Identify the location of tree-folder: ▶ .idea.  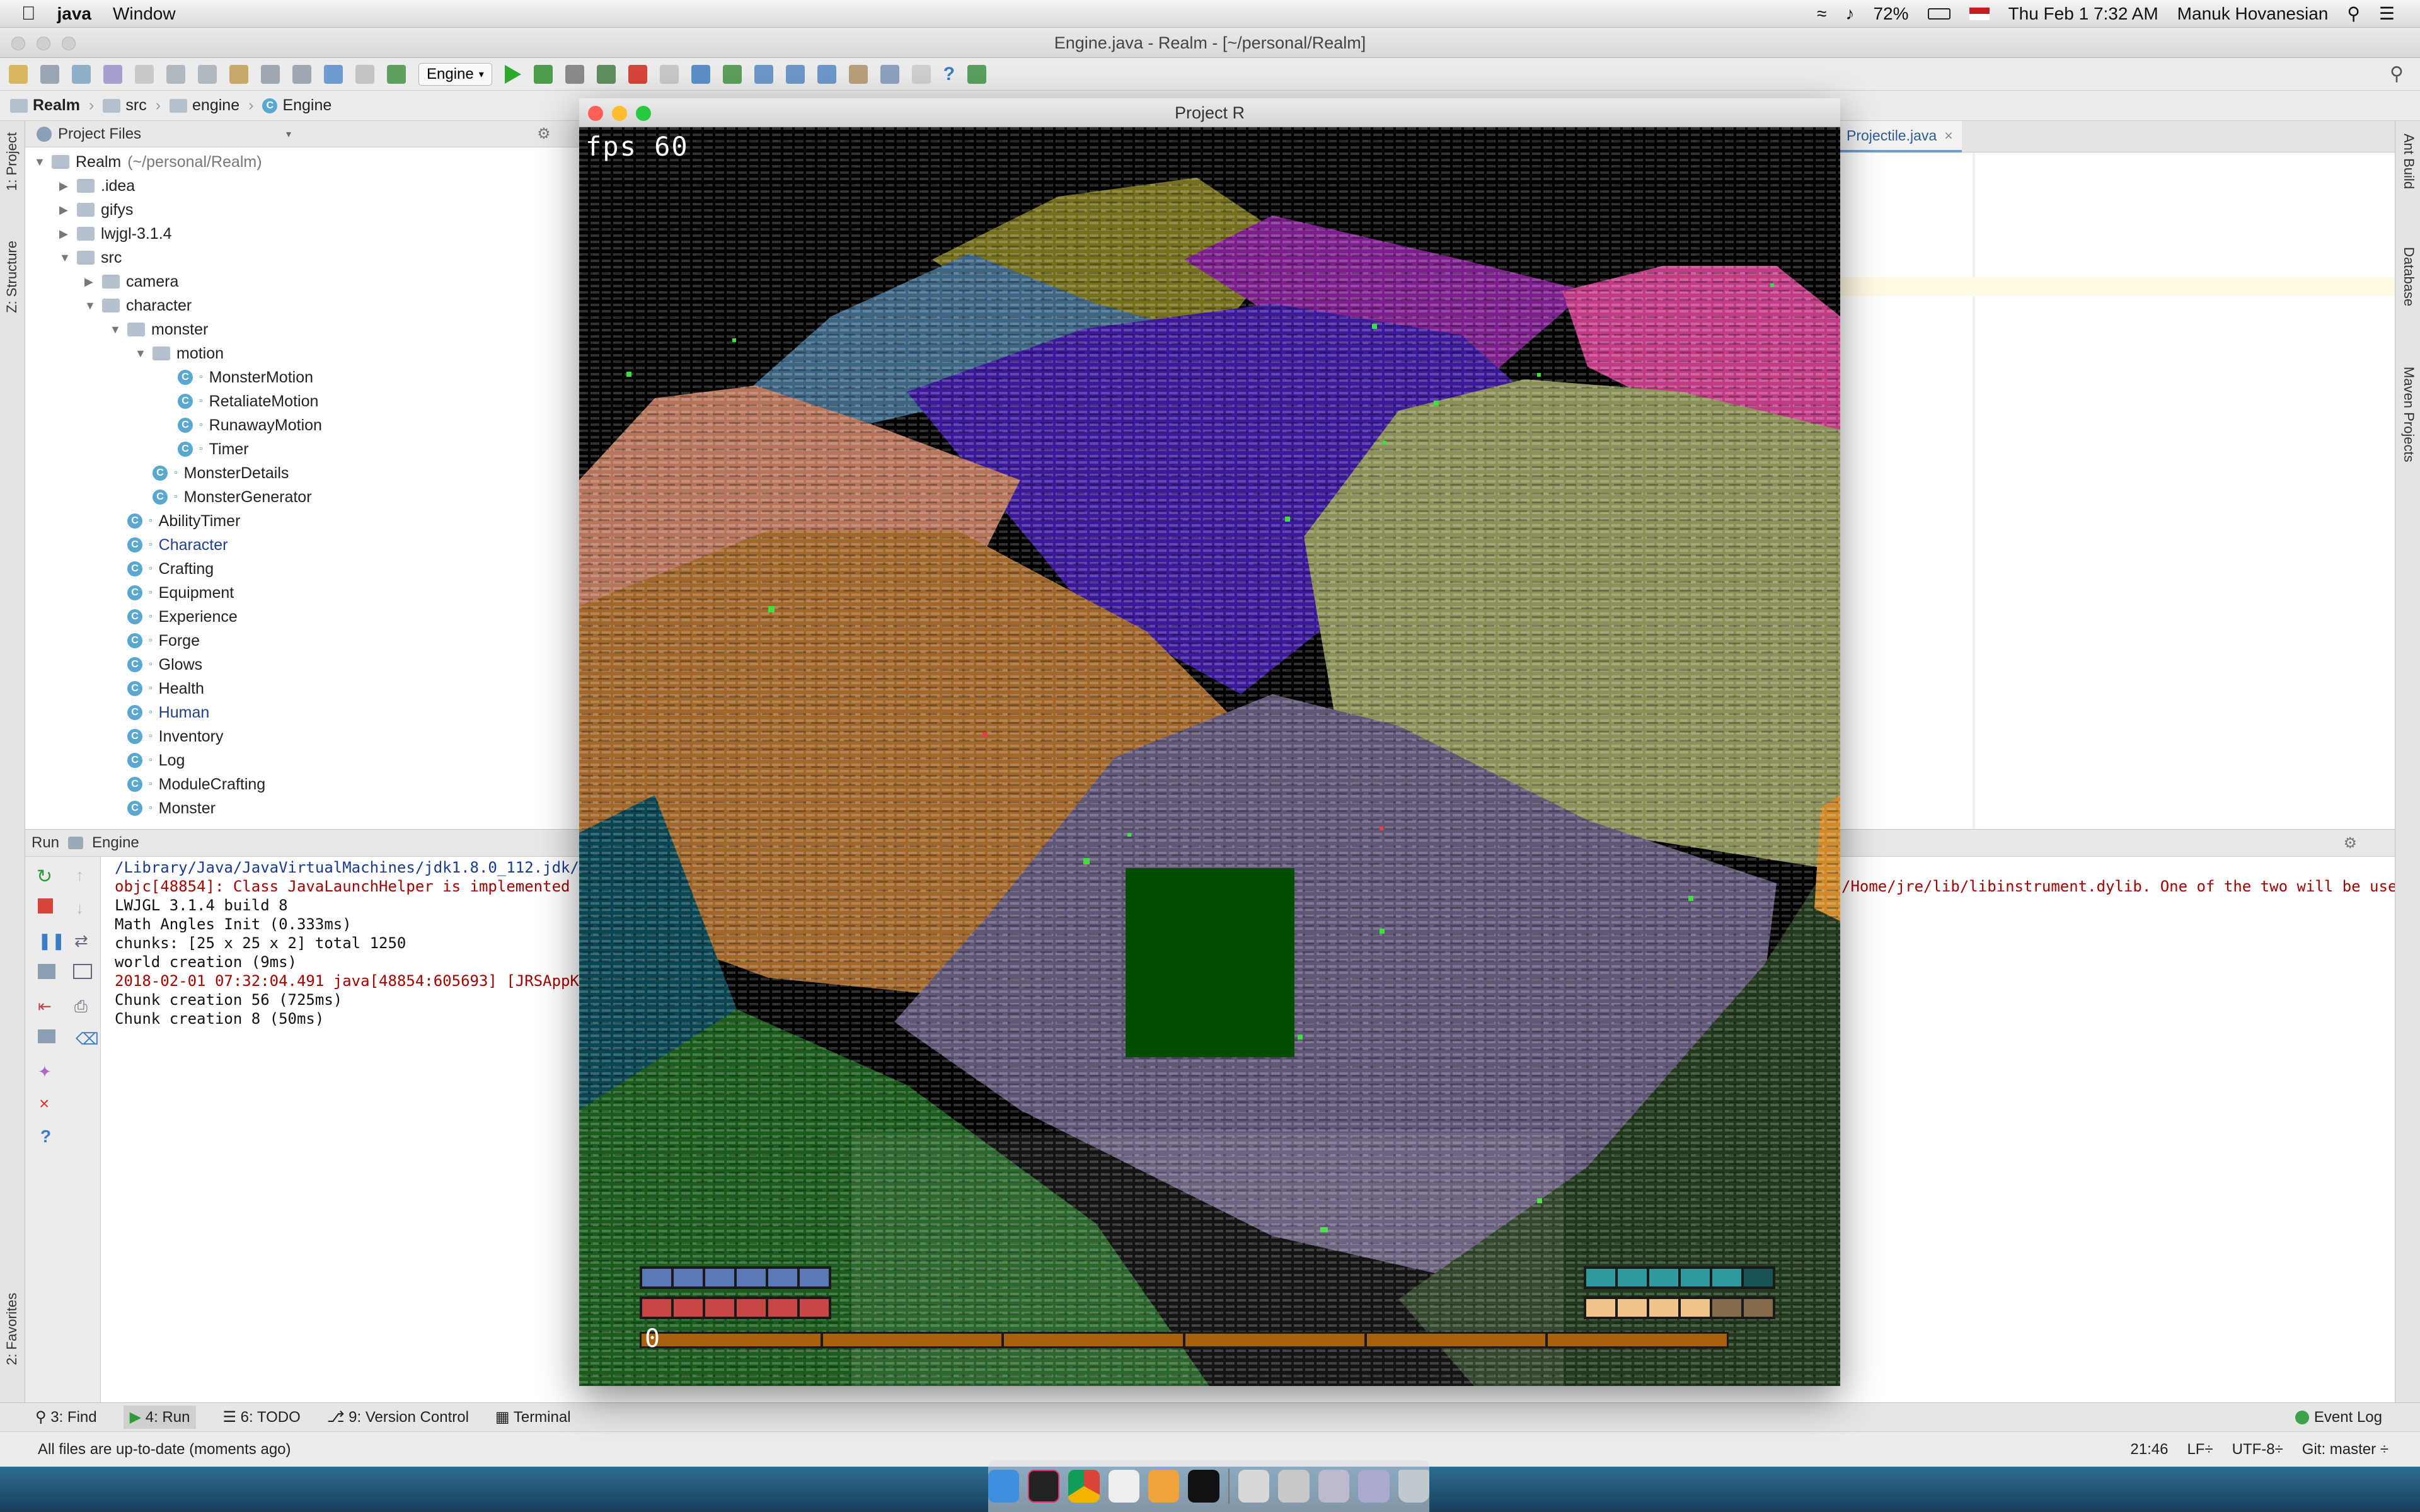
(97, 186).